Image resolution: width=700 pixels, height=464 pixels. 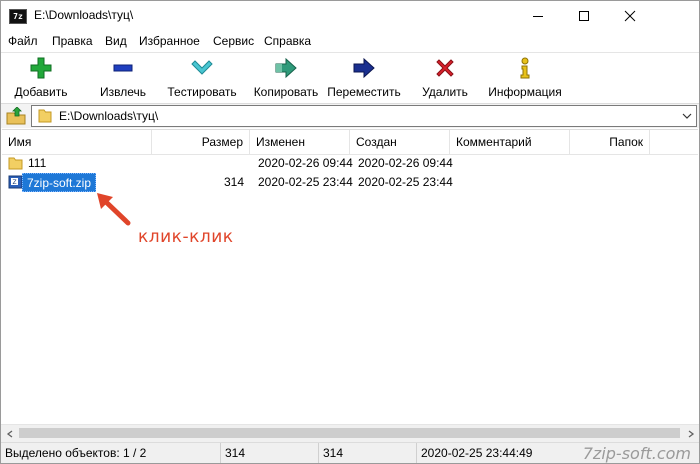 I want to click on scroll-left-button, so click(x=9, y=433).